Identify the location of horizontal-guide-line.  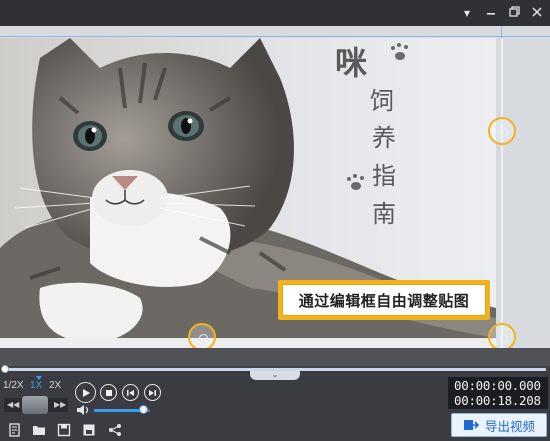
(275, 36).